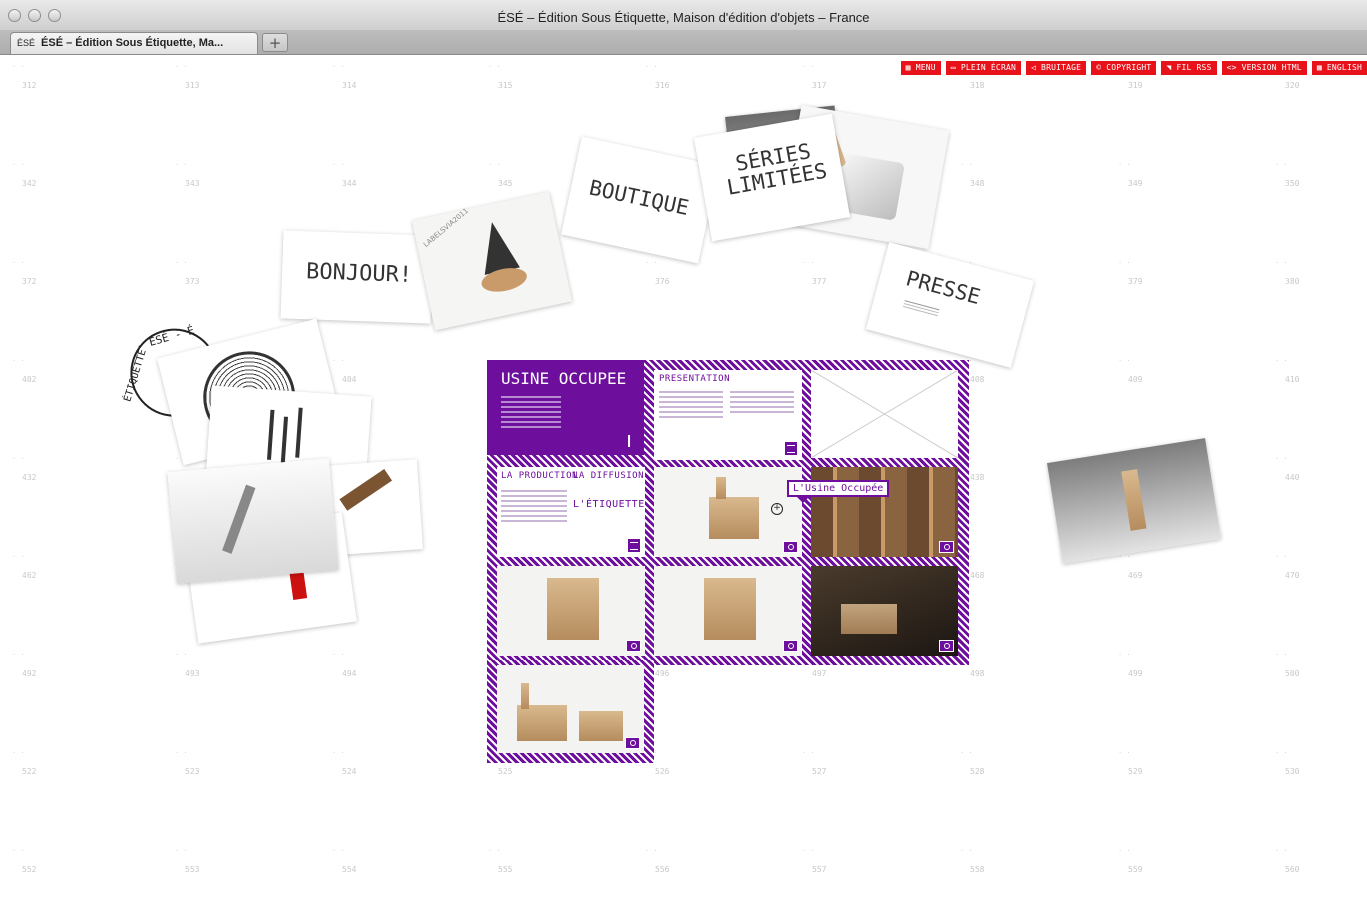  Describe the element at coordinates (1056, 68) in the screenshot. I see `sound-button: ◁ BRUITAGE` at that location.